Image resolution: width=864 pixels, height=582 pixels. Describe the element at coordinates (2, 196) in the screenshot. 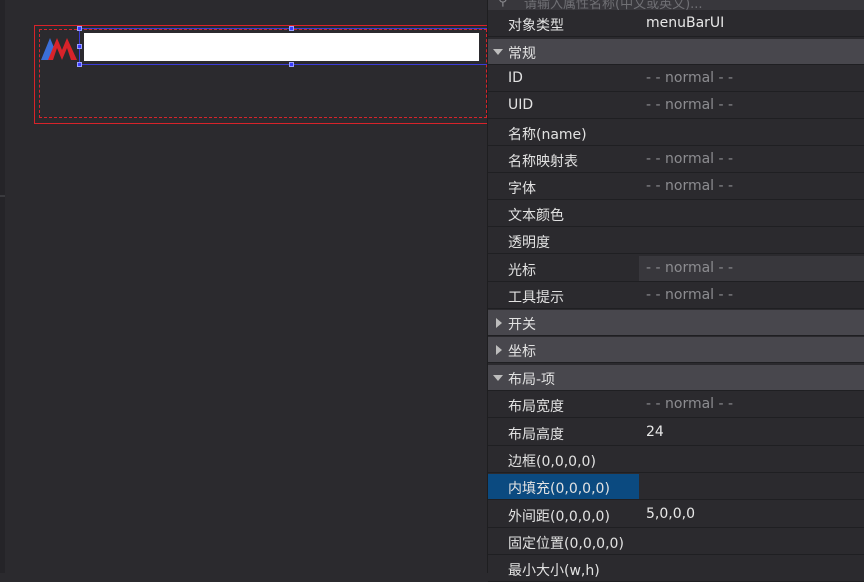

I see `edge-tick` at that location.